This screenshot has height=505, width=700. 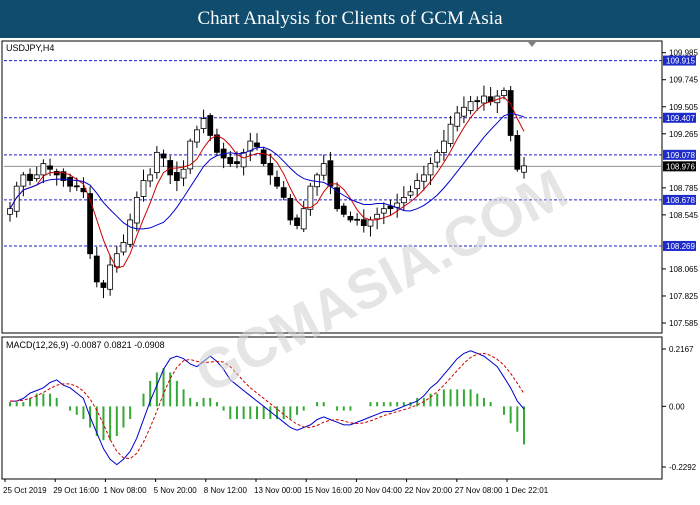 I want to click on level-label: 108.678, so click(x=680, y=200).